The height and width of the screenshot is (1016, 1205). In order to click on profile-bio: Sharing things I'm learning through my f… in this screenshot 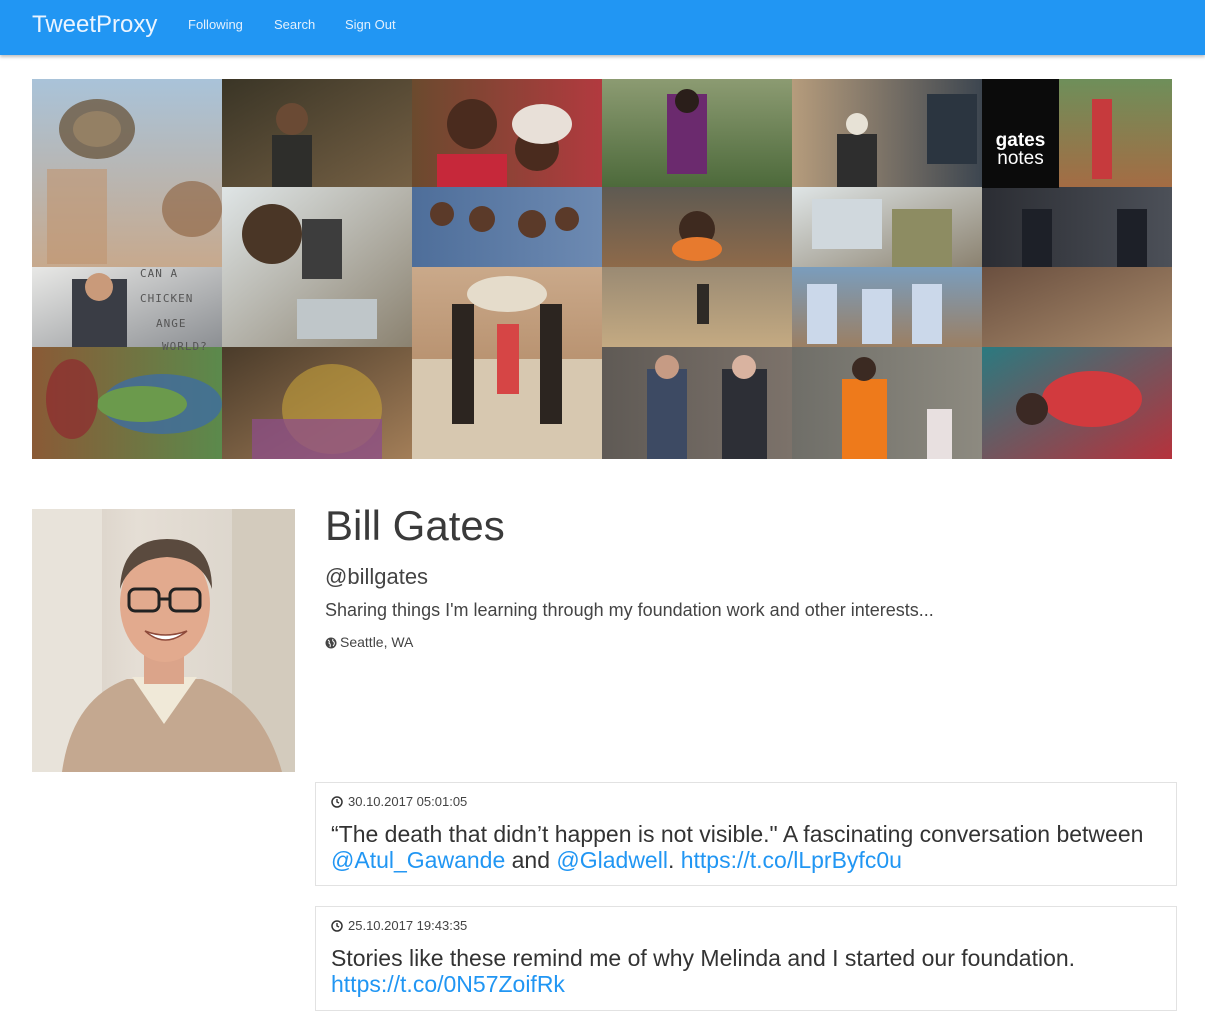, I will do `click(629, 610)`.